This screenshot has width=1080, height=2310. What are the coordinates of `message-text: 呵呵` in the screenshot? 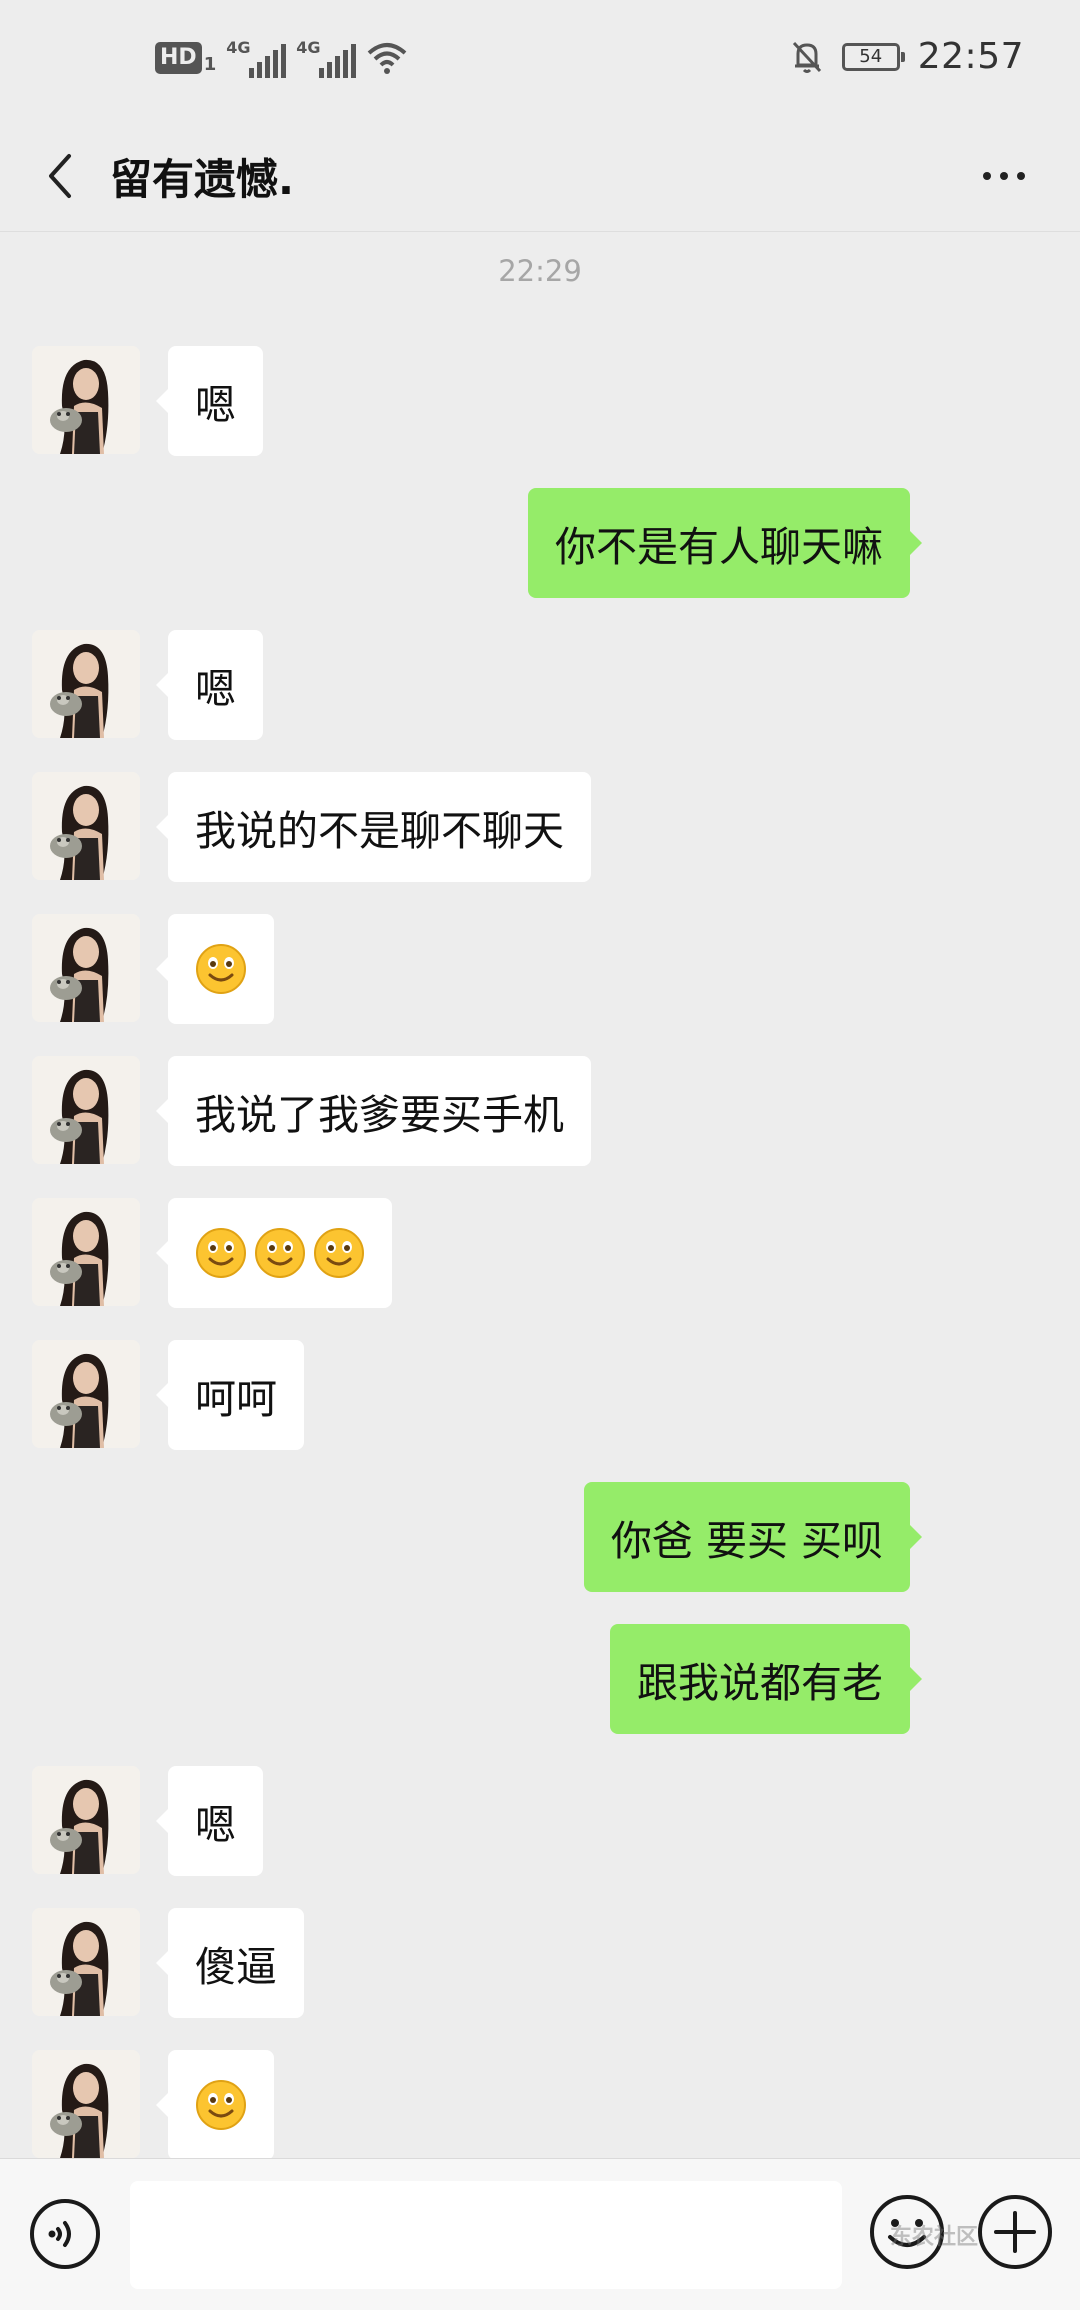 It's located at (236, 1399).